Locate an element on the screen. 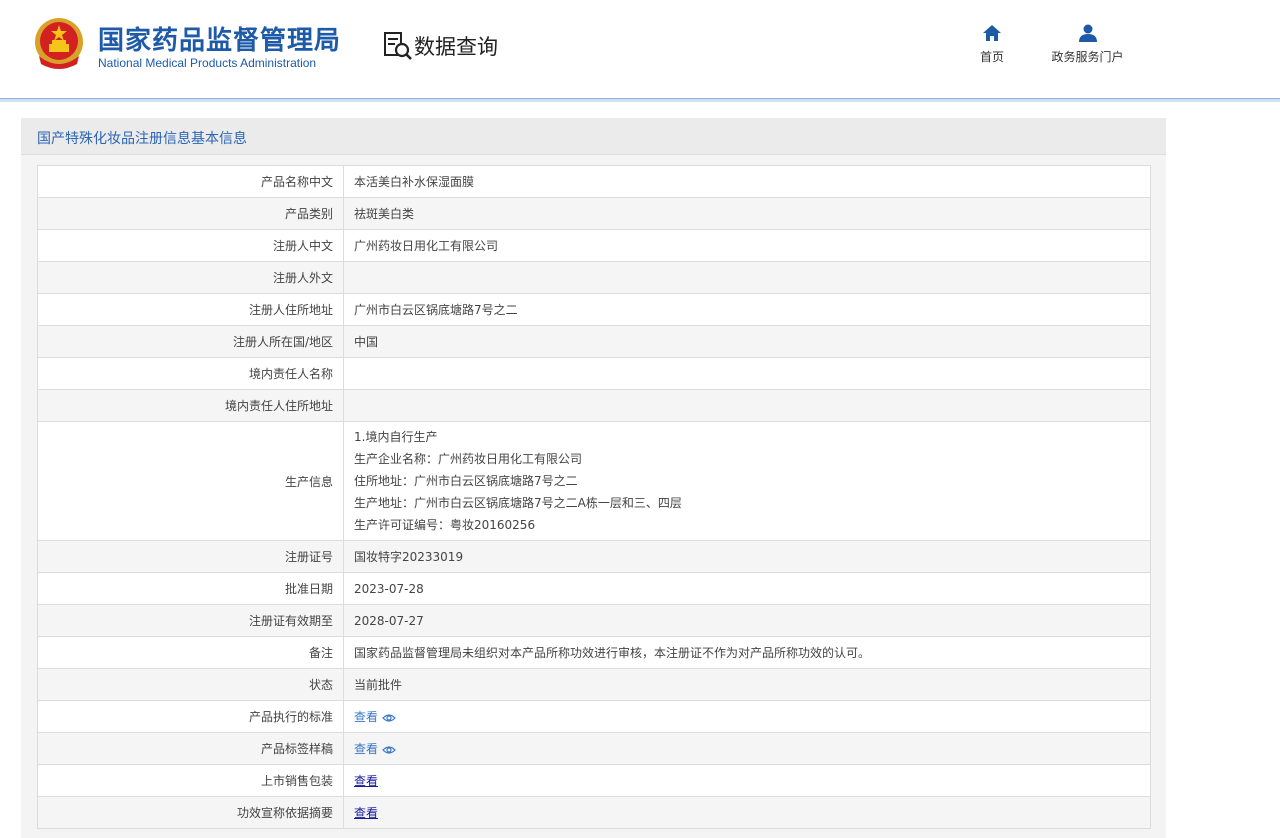  row-value: 当前批件 is located at coordinates (747, 684).